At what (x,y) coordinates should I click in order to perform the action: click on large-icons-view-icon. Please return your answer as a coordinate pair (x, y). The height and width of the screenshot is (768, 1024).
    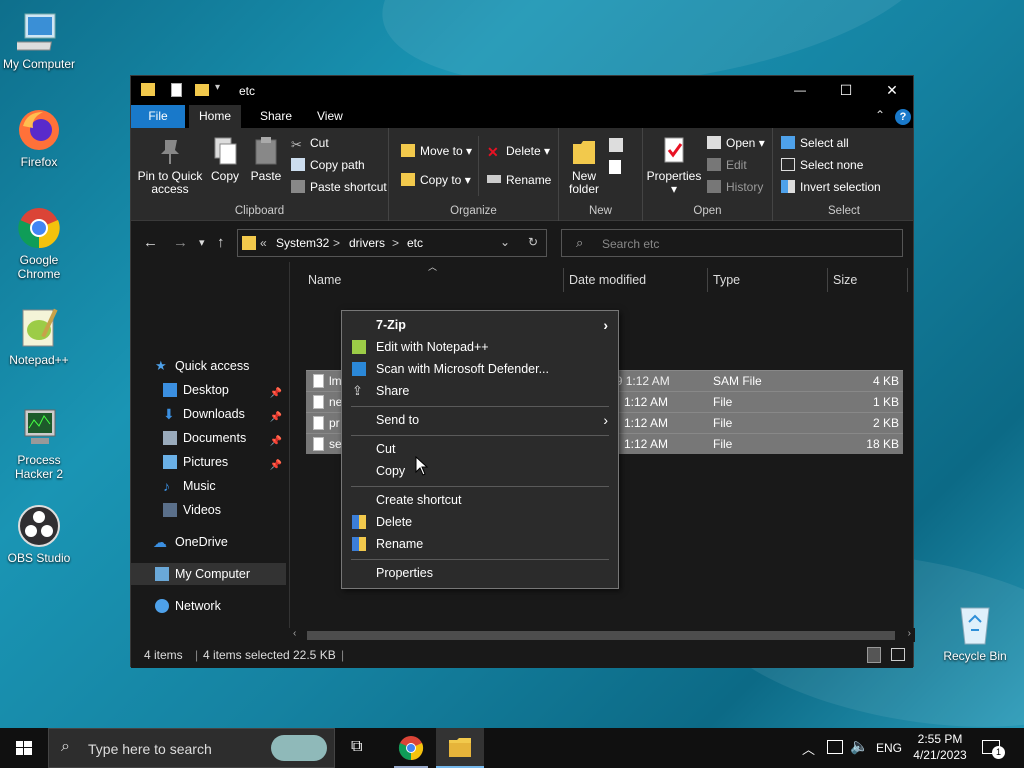
    Looking at the image, I should click on (898, 654).